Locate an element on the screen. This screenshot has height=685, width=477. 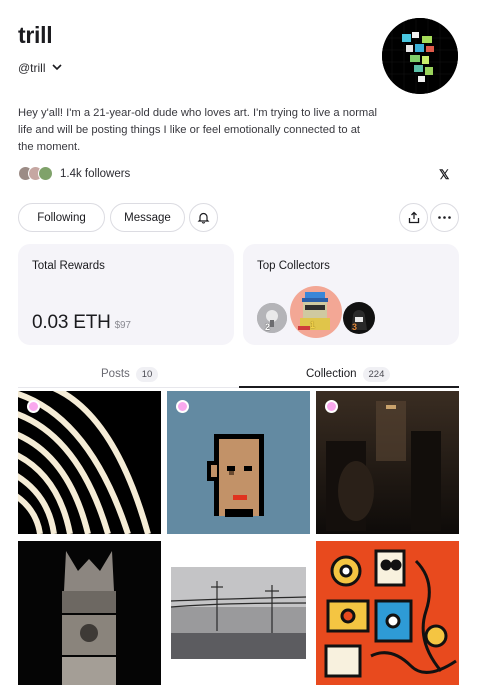
rewards-usd-value: $97 is located at coordinates (122, 325).